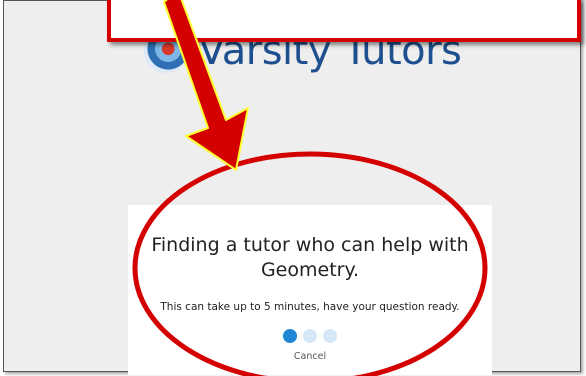 The image size is (586, 376). I want to click on loading-dots, so click(310, 336).